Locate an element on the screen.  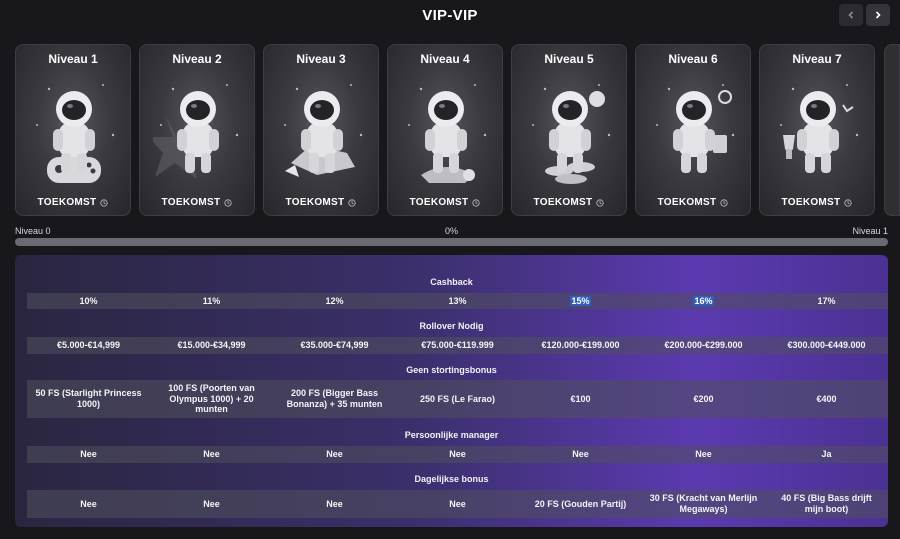
table-cell: 17% is located at coordinates (826, 300).